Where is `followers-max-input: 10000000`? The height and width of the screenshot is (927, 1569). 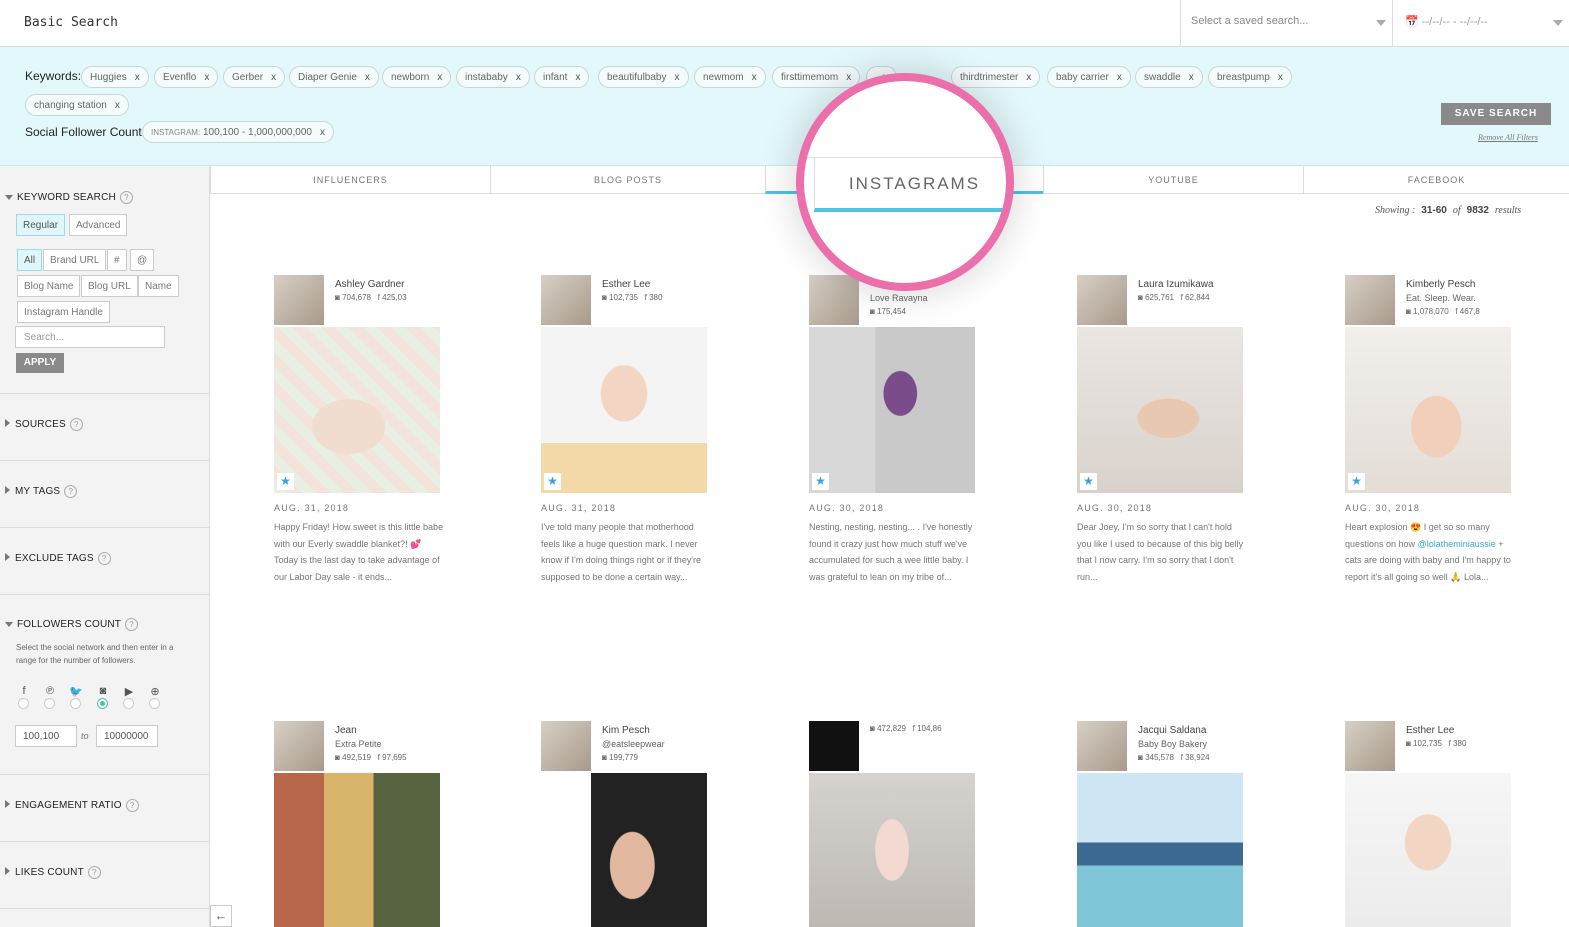 followers-max-input: 10000000 is located at coordinates (127, 736).